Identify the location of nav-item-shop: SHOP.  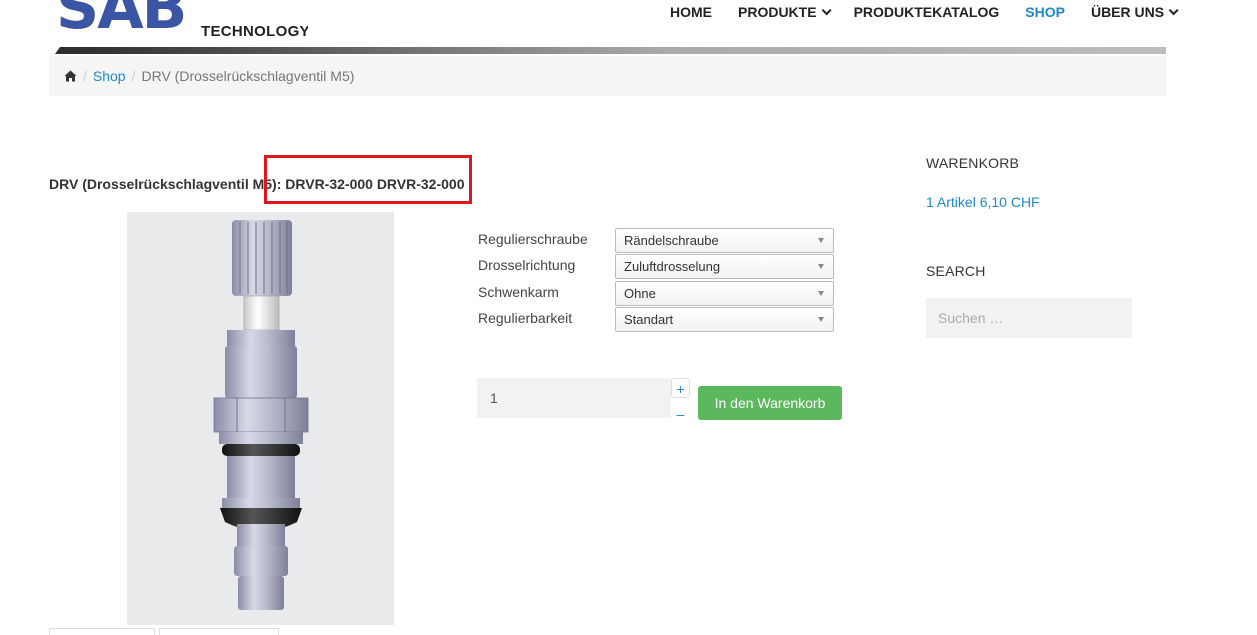
(1045, 12).